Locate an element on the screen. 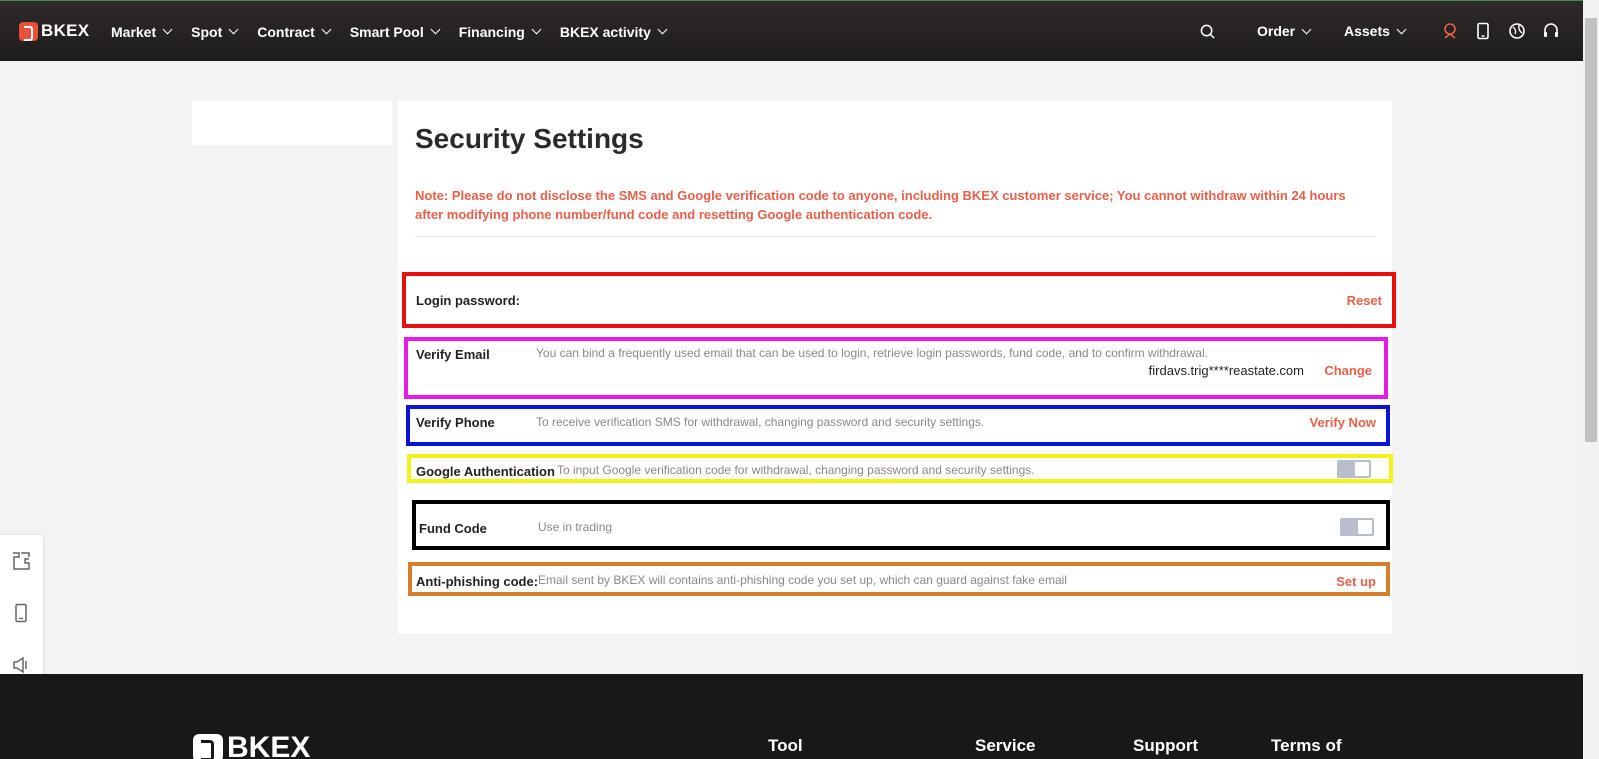 This screenshot has height=759, width=1599. nav-bkex-activity-label: BKEX activity is located at coordinates (605, 31).